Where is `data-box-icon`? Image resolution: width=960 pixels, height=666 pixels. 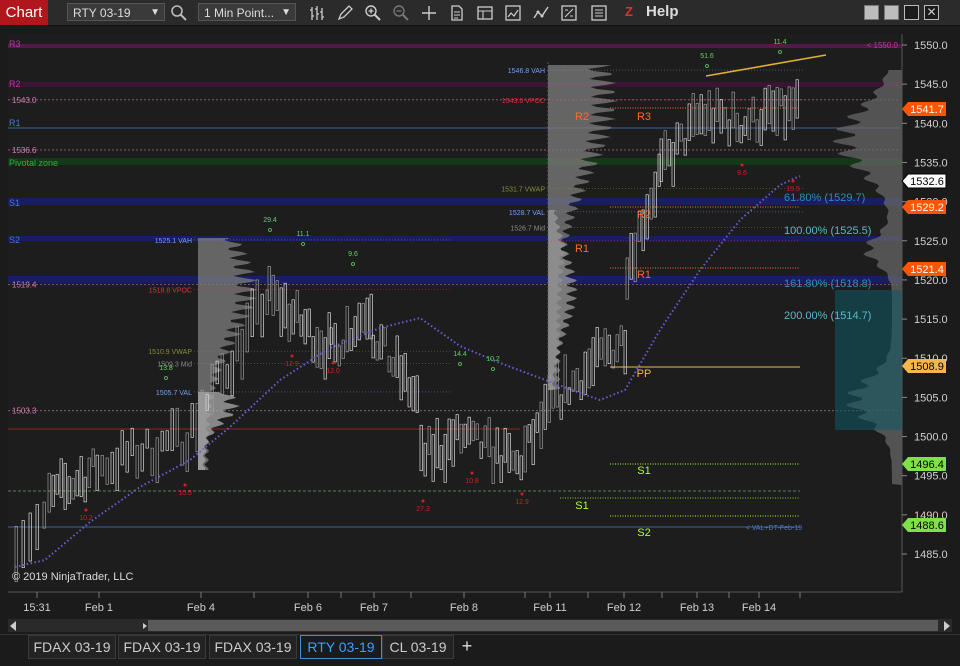
data-box-icon is located at coordinates (569, 13).